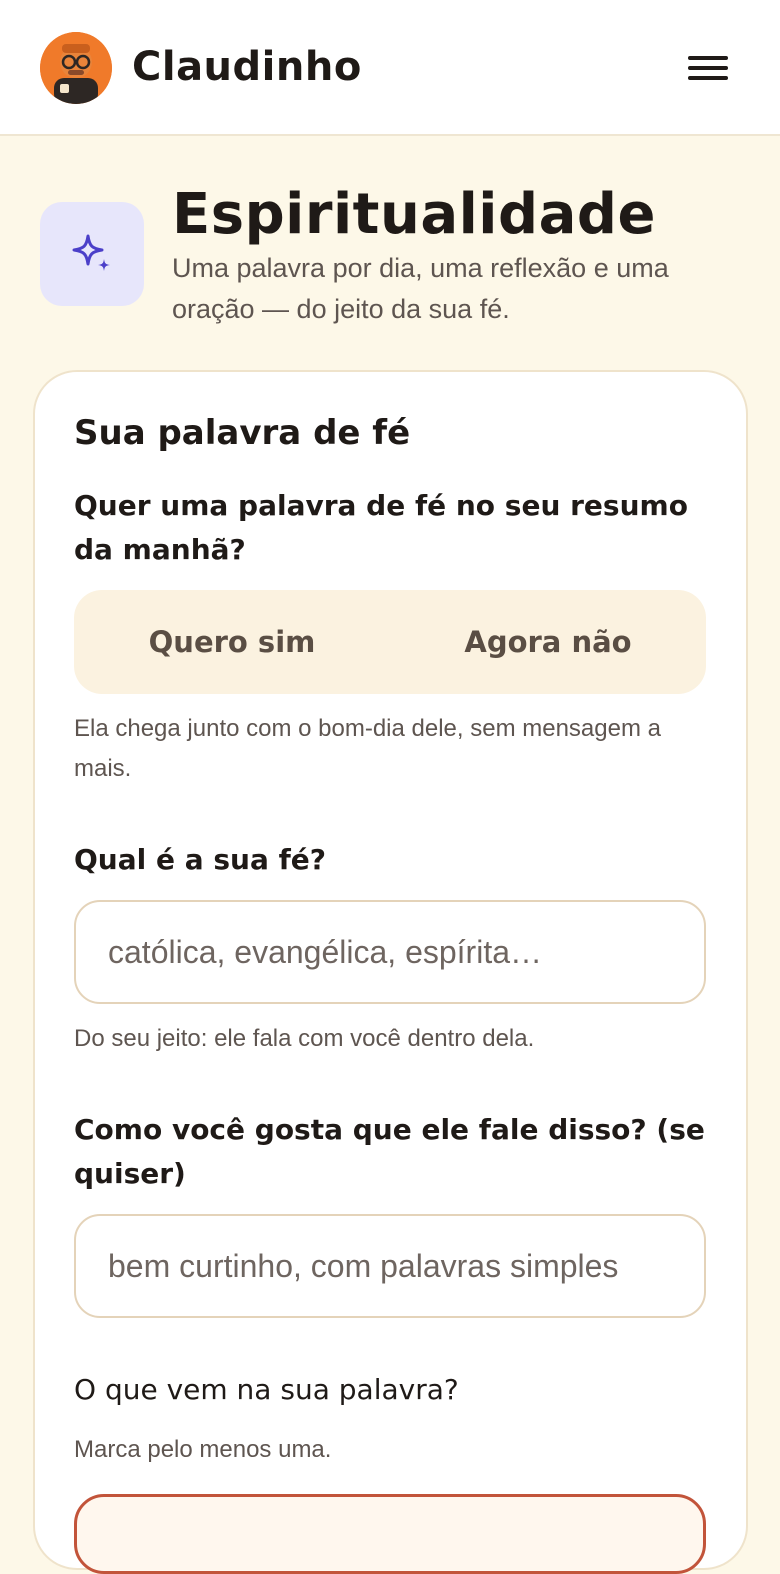 Image resolution: width=780 pixels, height=1574 pixels. Describe the element at coordinates (390, 1534) in the screenshot. I see `content-option-button` at that location.